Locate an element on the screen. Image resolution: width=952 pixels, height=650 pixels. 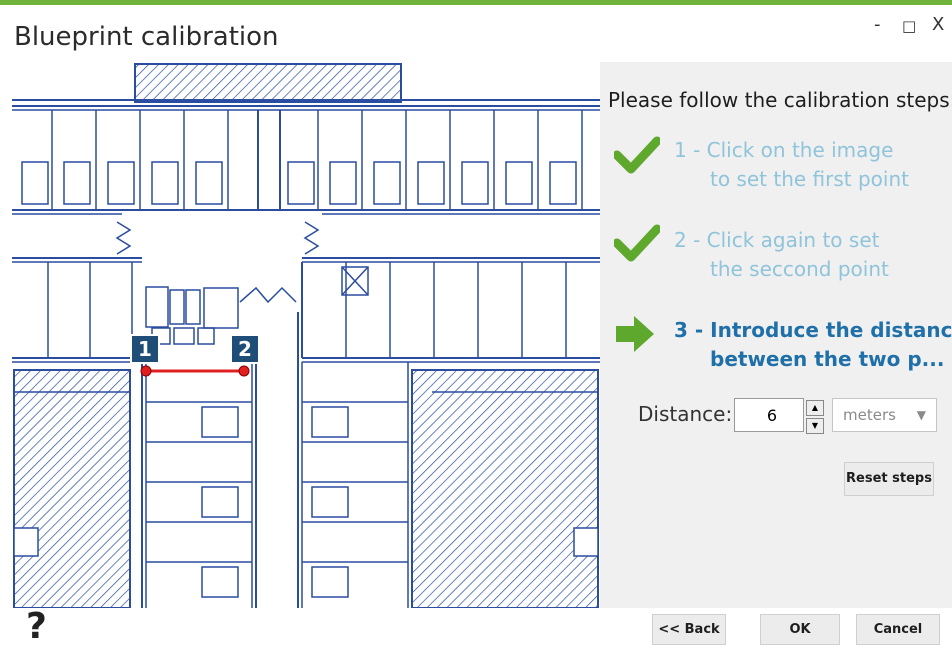
point-2-marker: 2 is located at coordinates (245, 349).